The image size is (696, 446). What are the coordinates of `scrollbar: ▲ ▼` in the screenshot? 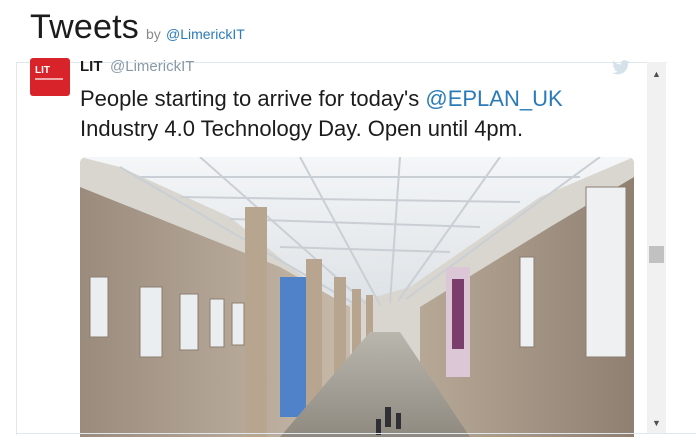 It's located at (656, 248).